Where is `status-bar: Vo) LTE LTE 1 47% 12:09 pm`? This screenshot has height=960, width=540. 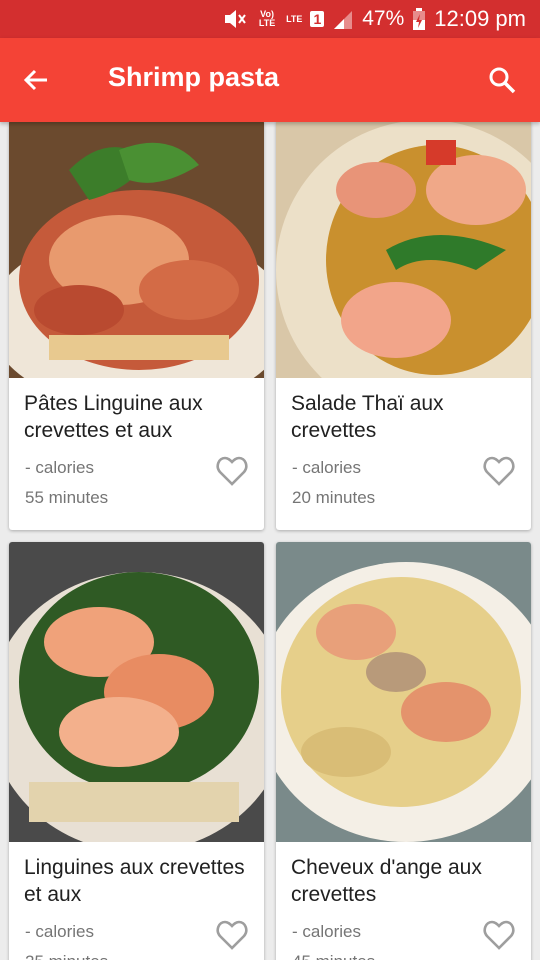
status-bar: Vo) LTE LTE 1 47% 12:09 pm is located at coordinates (270, 19).